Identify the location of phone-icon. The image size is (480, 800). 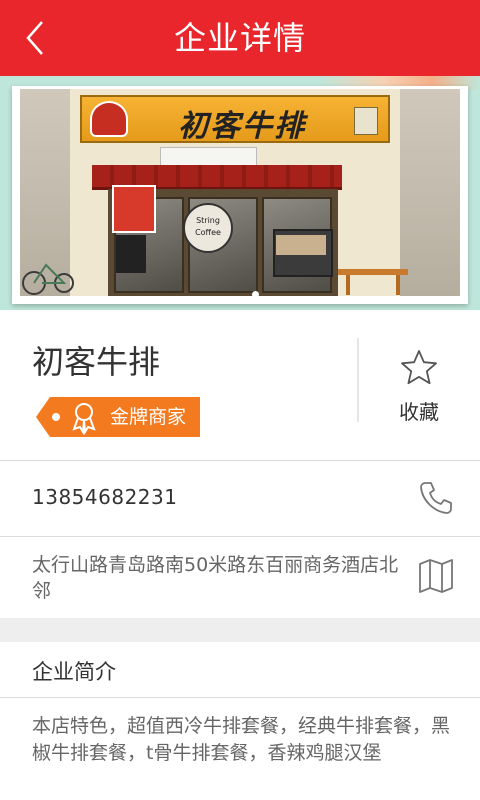
(436, 498).